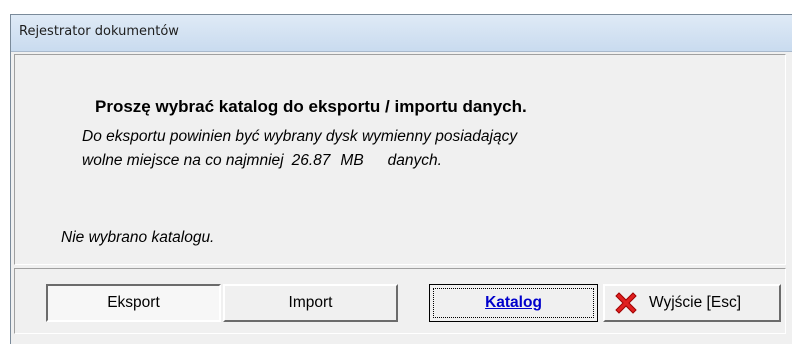 This screenshot has width=793, height=344. Describe the element at coordinates (311, 160) in the screenshot. I see `required-space-value: 26.87` at that location.